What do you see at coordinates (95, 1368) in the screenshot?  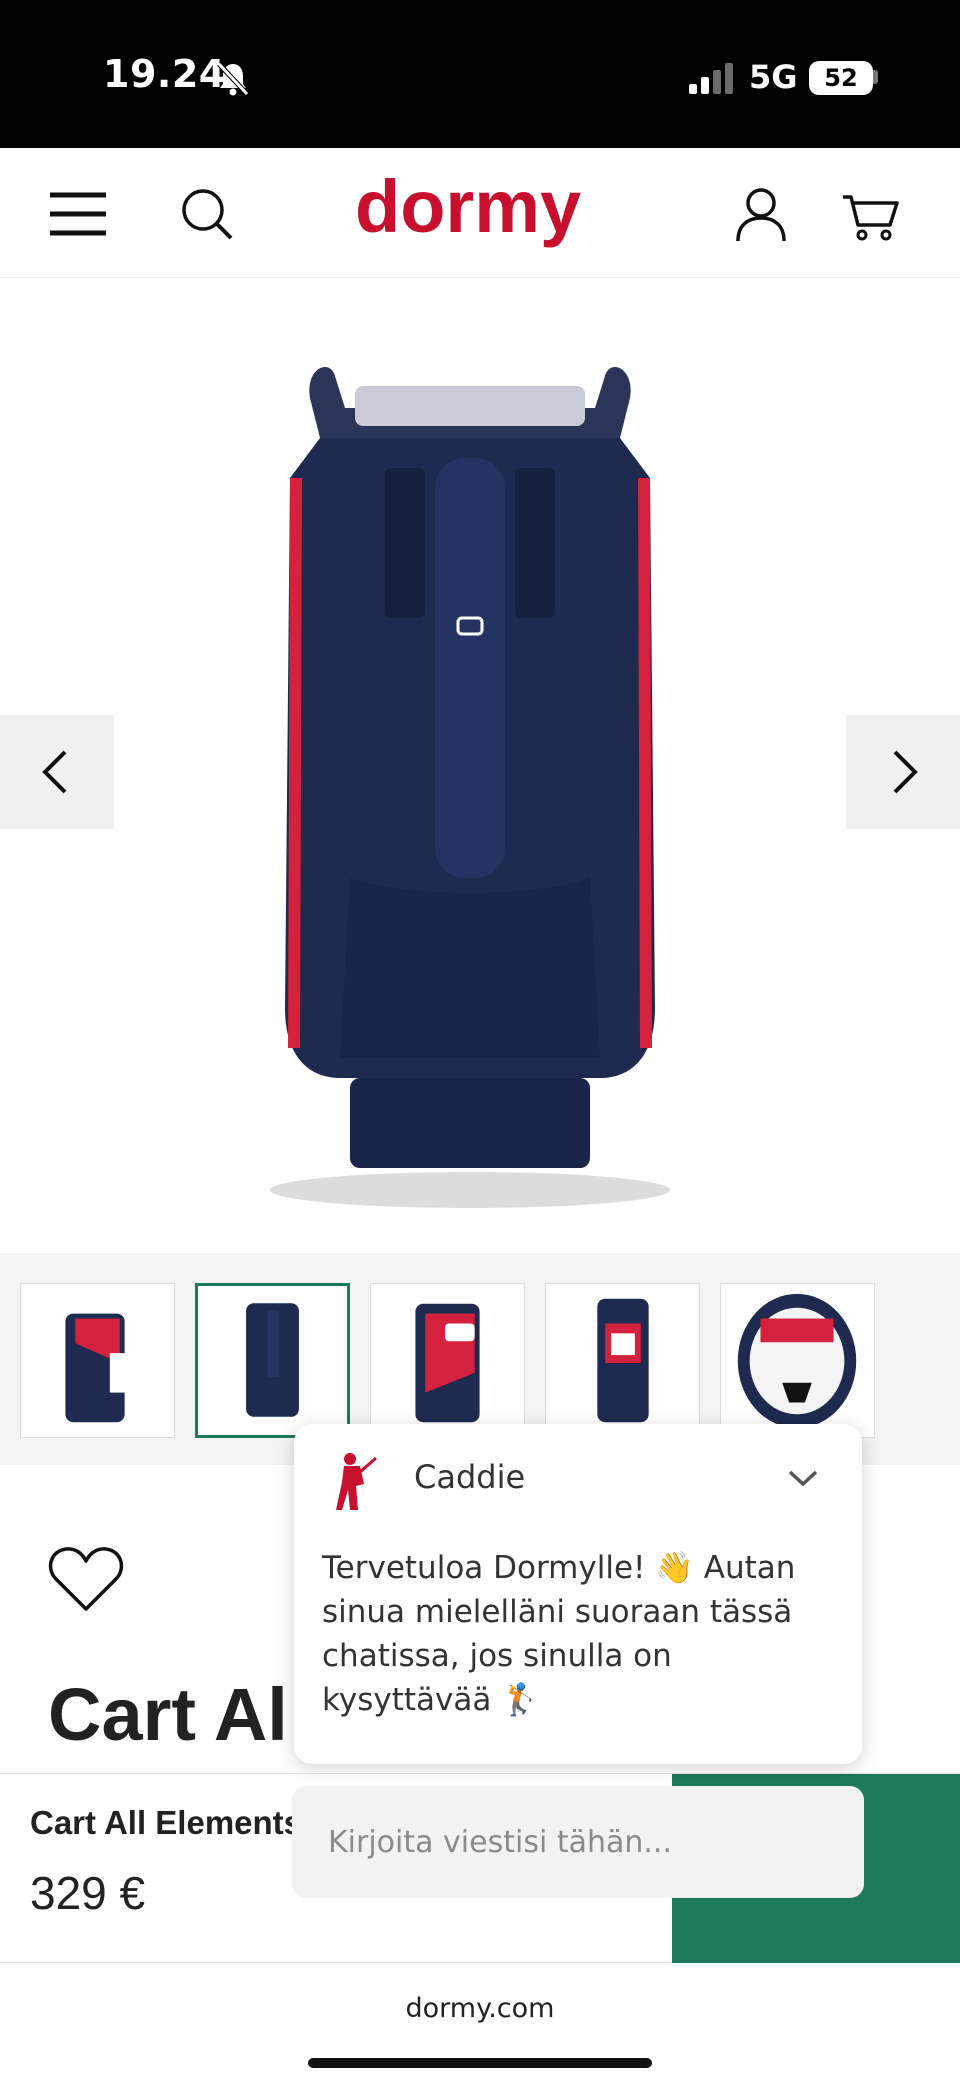 I see `thumbnail-bag-front-image` at bounding box center [95, 1368].